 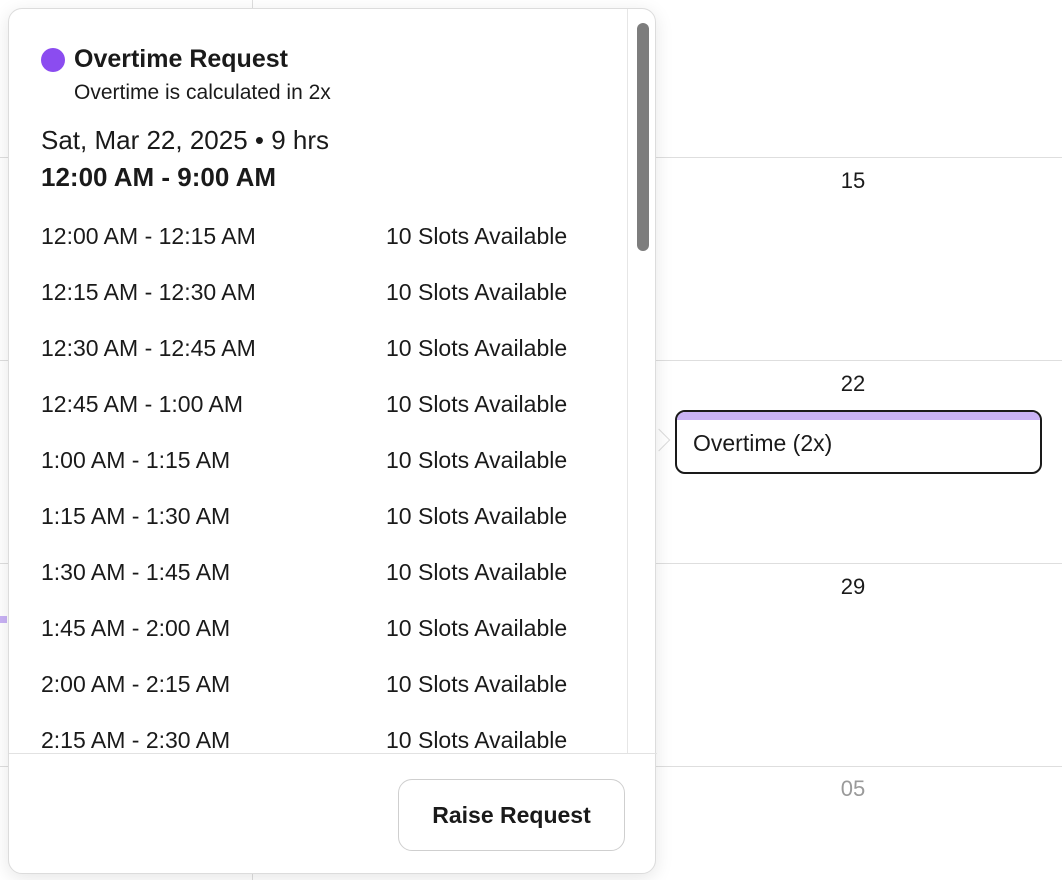 What do you see at coordinates (136, 572) in the screenshot?
I see `slot-time: 1:30 AM - 1:45 AM` at bounding box center [136, 572].